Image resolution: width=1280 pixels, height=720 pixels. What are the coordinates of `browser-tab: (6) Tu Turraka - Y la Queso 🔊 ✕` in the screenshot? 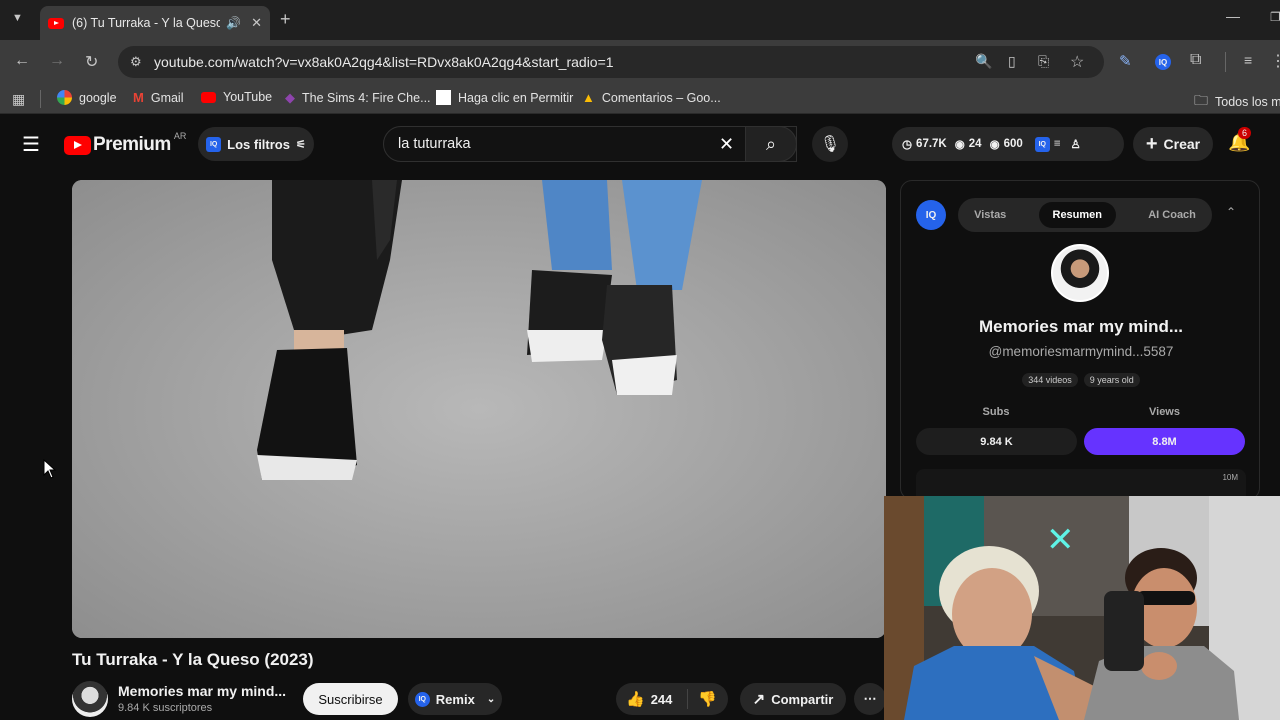 It's located at (155, 23).